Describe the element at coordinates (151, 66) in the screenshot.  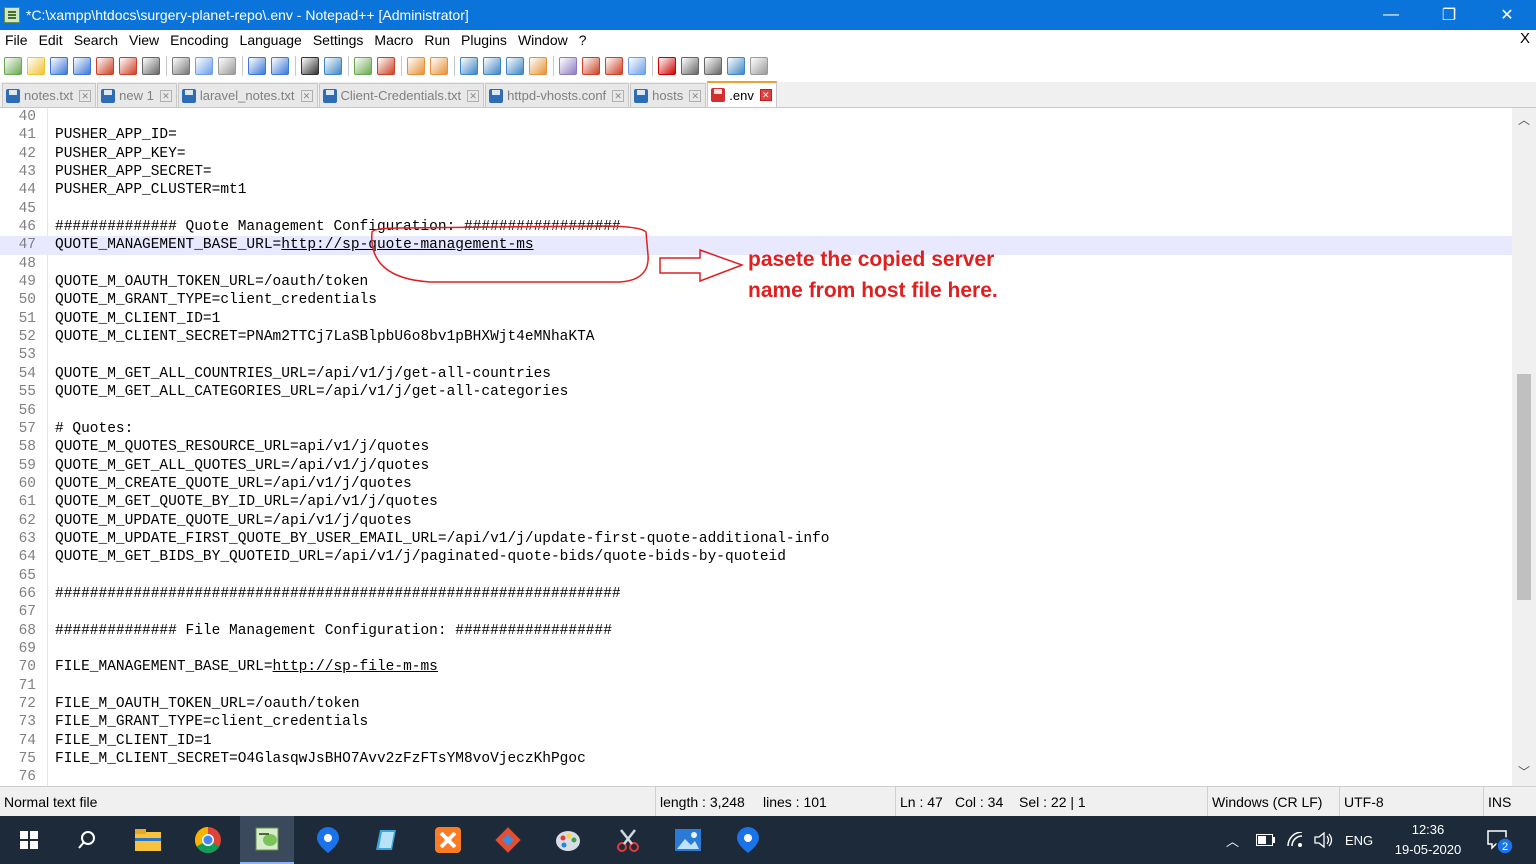
I see `print-icon` at that location.